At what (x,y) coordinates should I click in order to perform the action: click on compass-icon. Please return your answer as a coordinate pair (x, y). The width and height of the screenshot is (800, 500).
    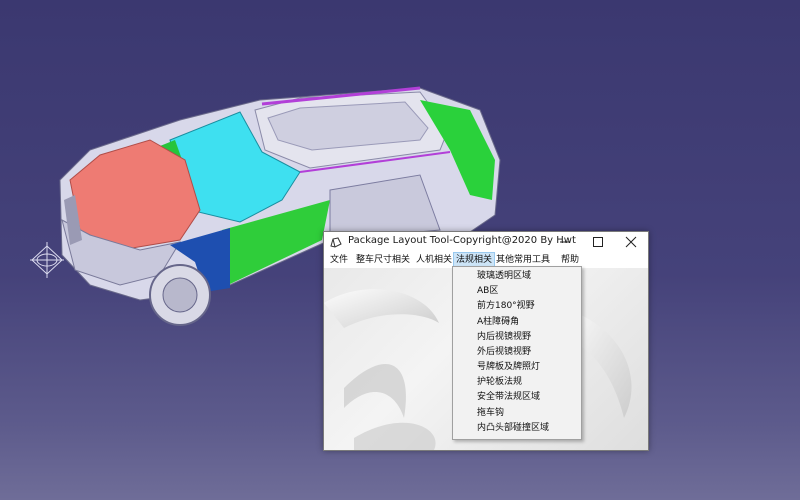
    Looking at the image, I should click on (47, 260).